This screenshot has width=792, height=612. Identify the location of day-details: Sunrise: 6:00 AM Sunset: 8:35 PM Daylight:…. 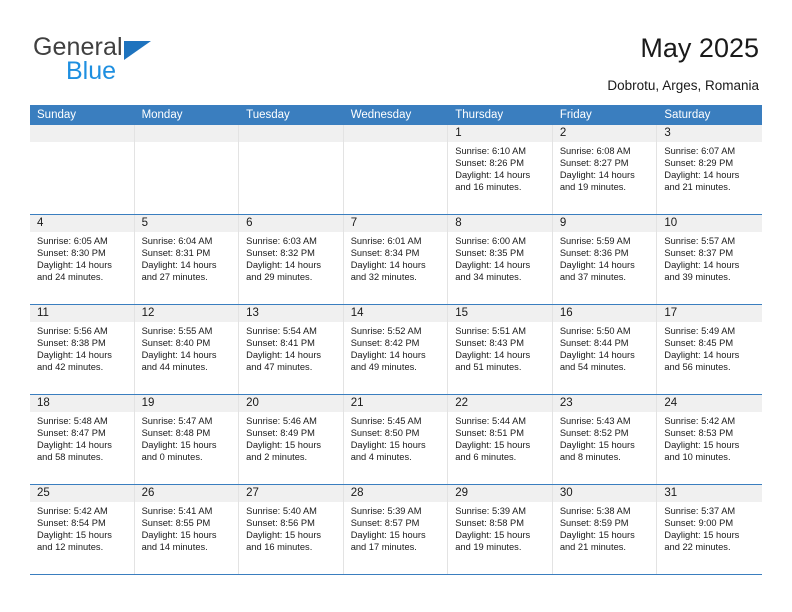
(500, 257).